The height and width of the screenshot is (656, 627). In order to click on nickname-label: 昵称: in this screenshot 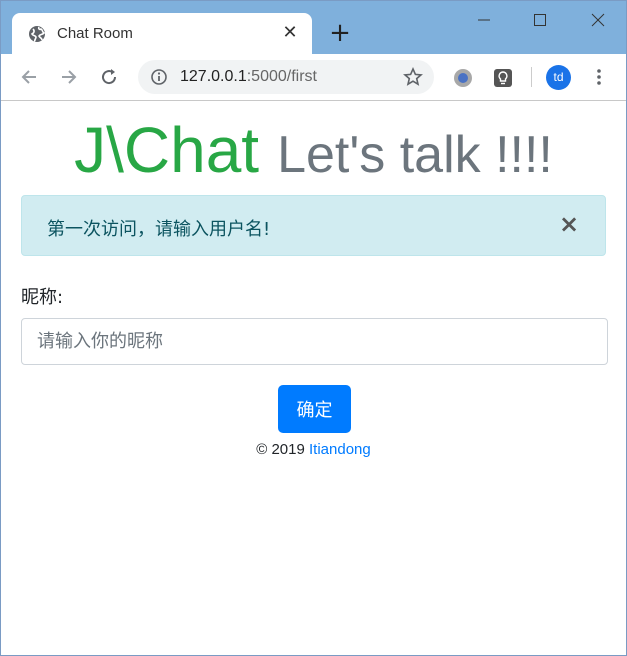, I will do `click(42, 297)`.